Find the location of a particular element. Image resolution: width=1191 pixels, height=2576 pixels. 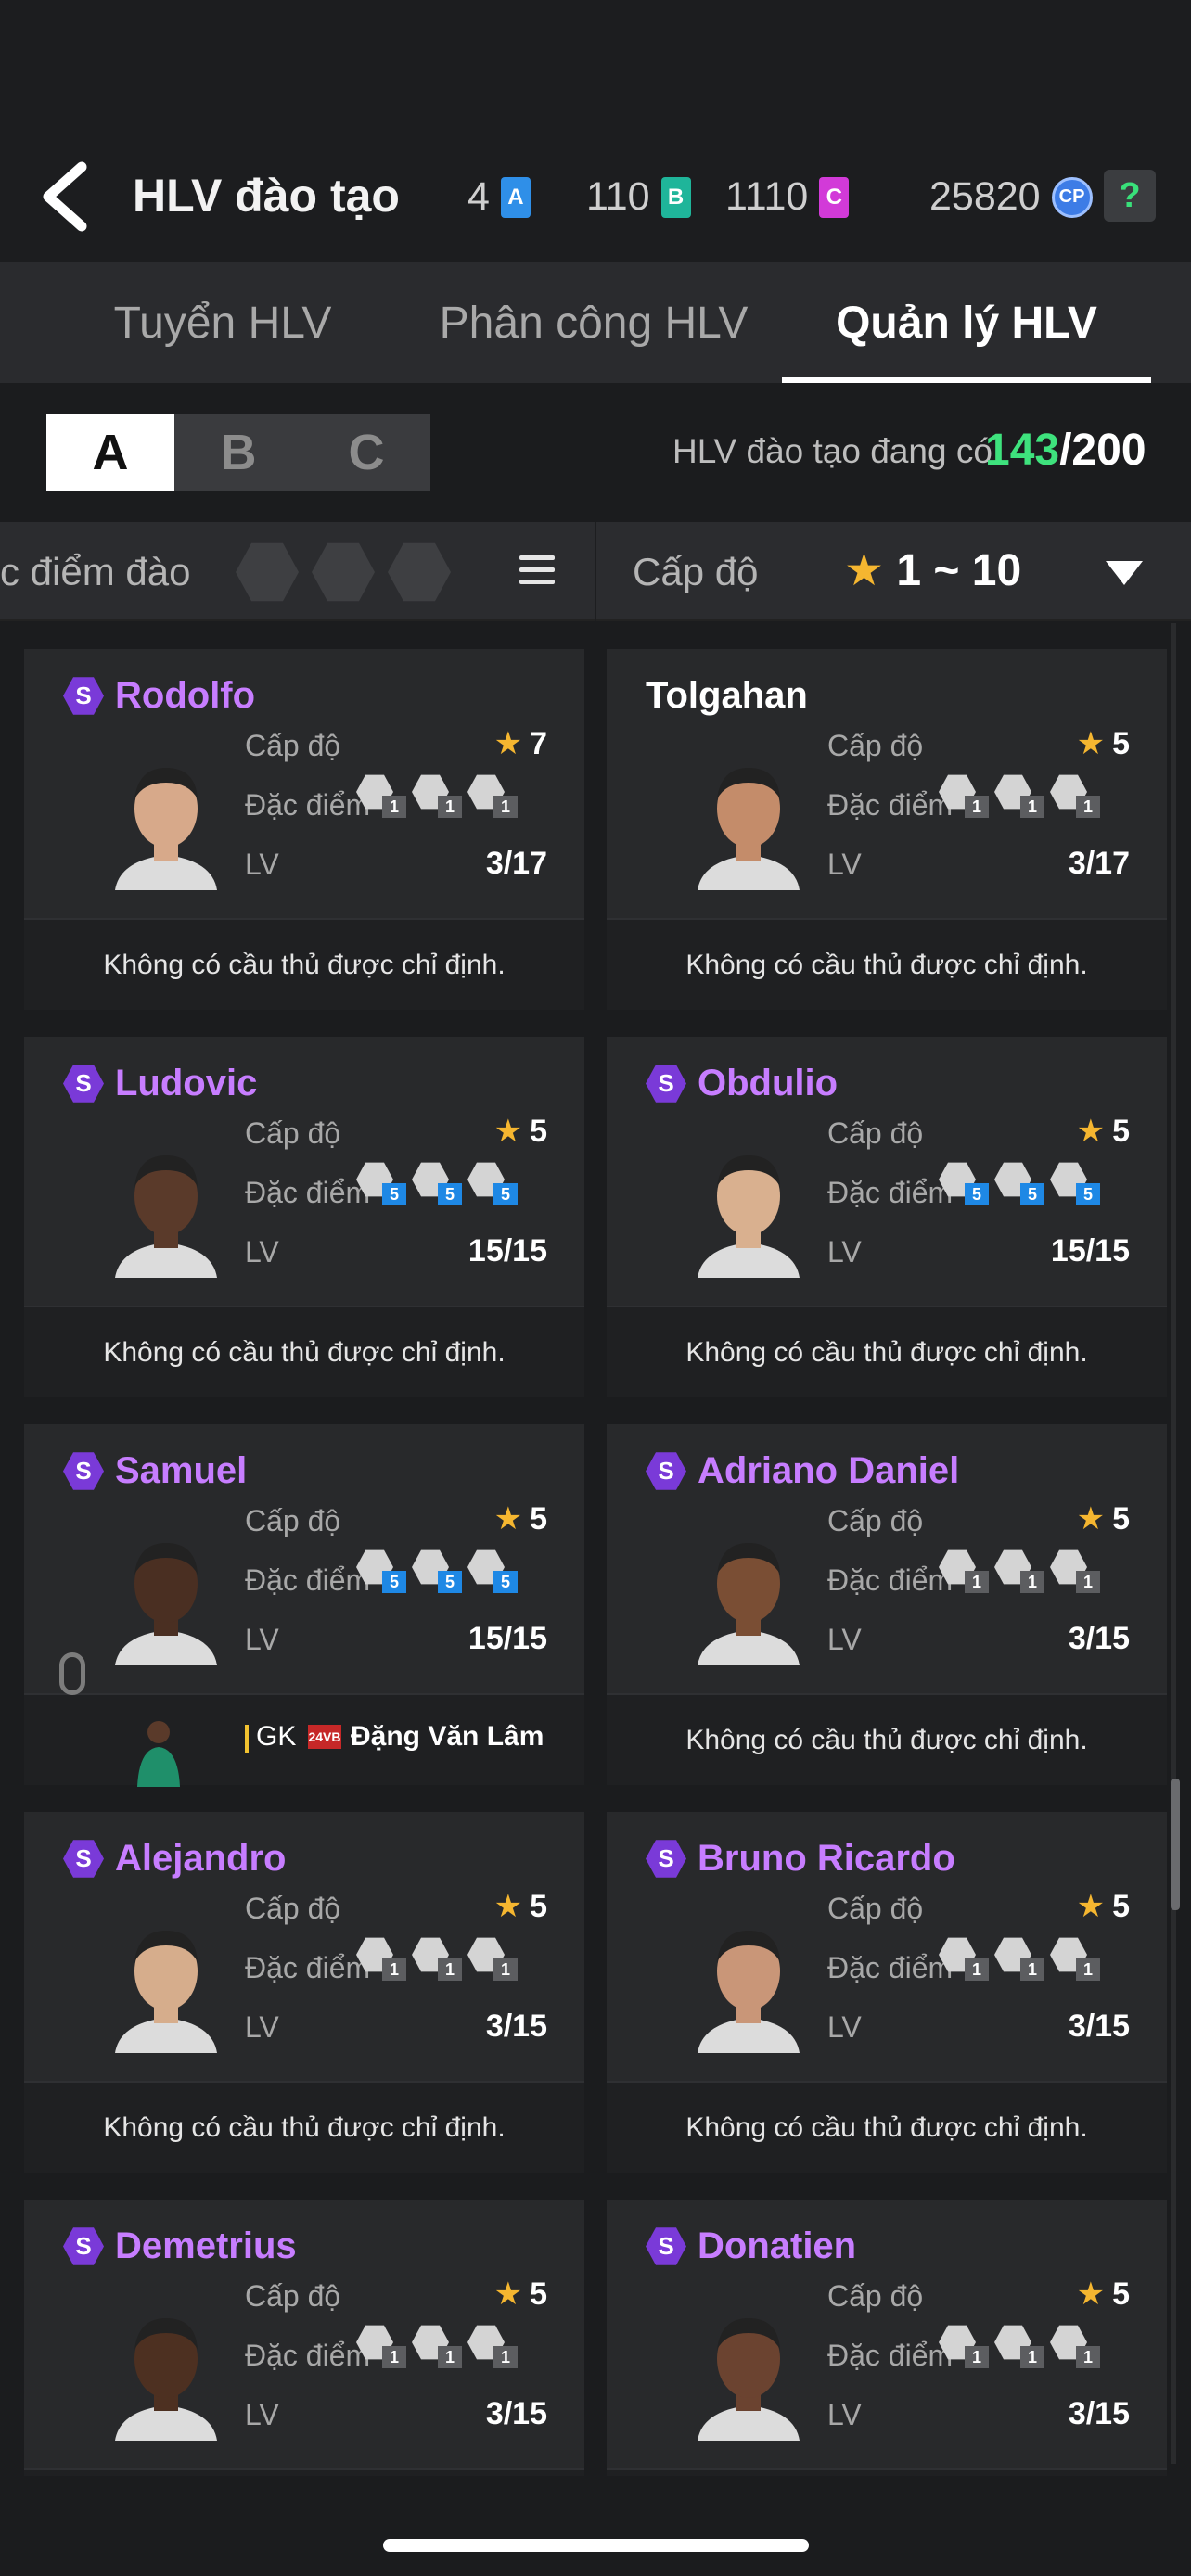

coach-name: Bruno Ricardo is located at coordinates (827, 1859).